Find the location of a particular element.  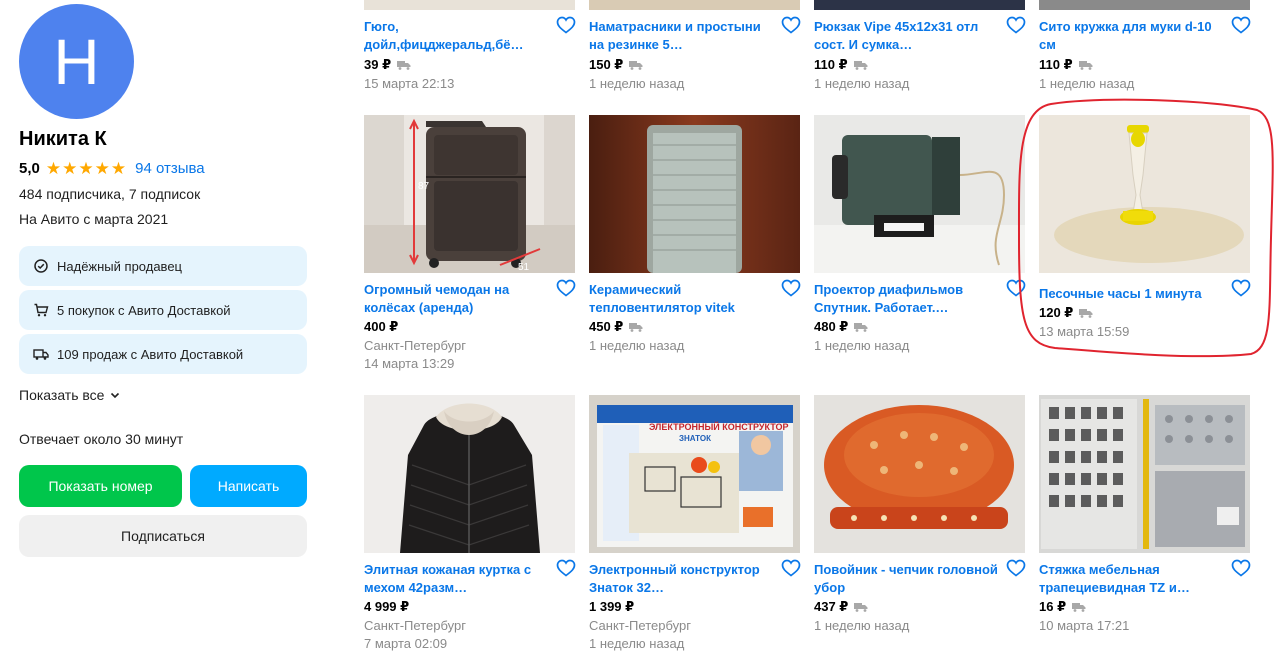

listing-price: 39 ₽ is located at coordinates (378, 64).